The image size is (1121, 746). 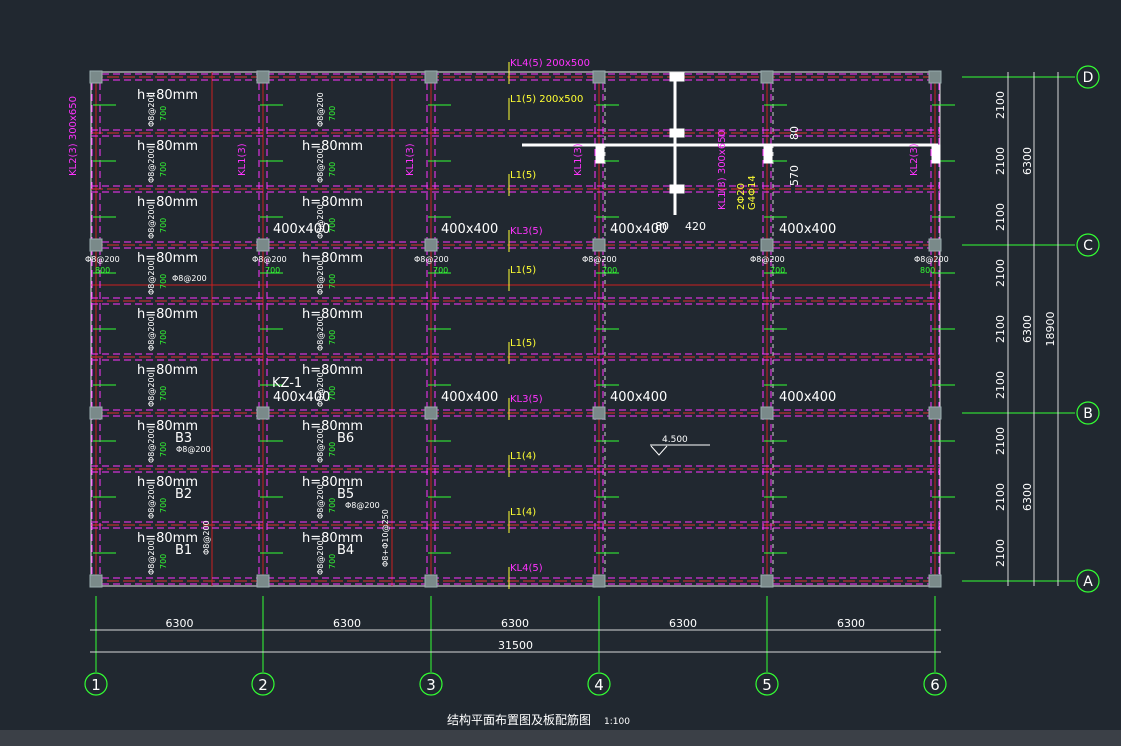 I want to click on dim-80: 80, so click(x=794, y=133).